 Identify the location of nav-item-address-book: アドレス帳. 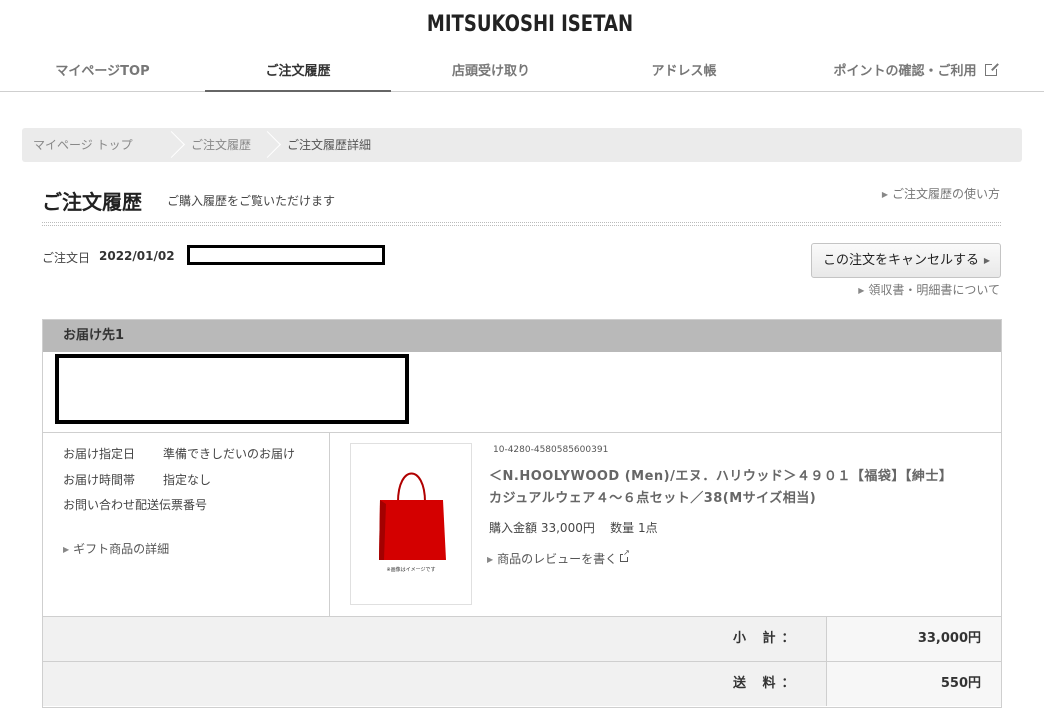
(684, 72).